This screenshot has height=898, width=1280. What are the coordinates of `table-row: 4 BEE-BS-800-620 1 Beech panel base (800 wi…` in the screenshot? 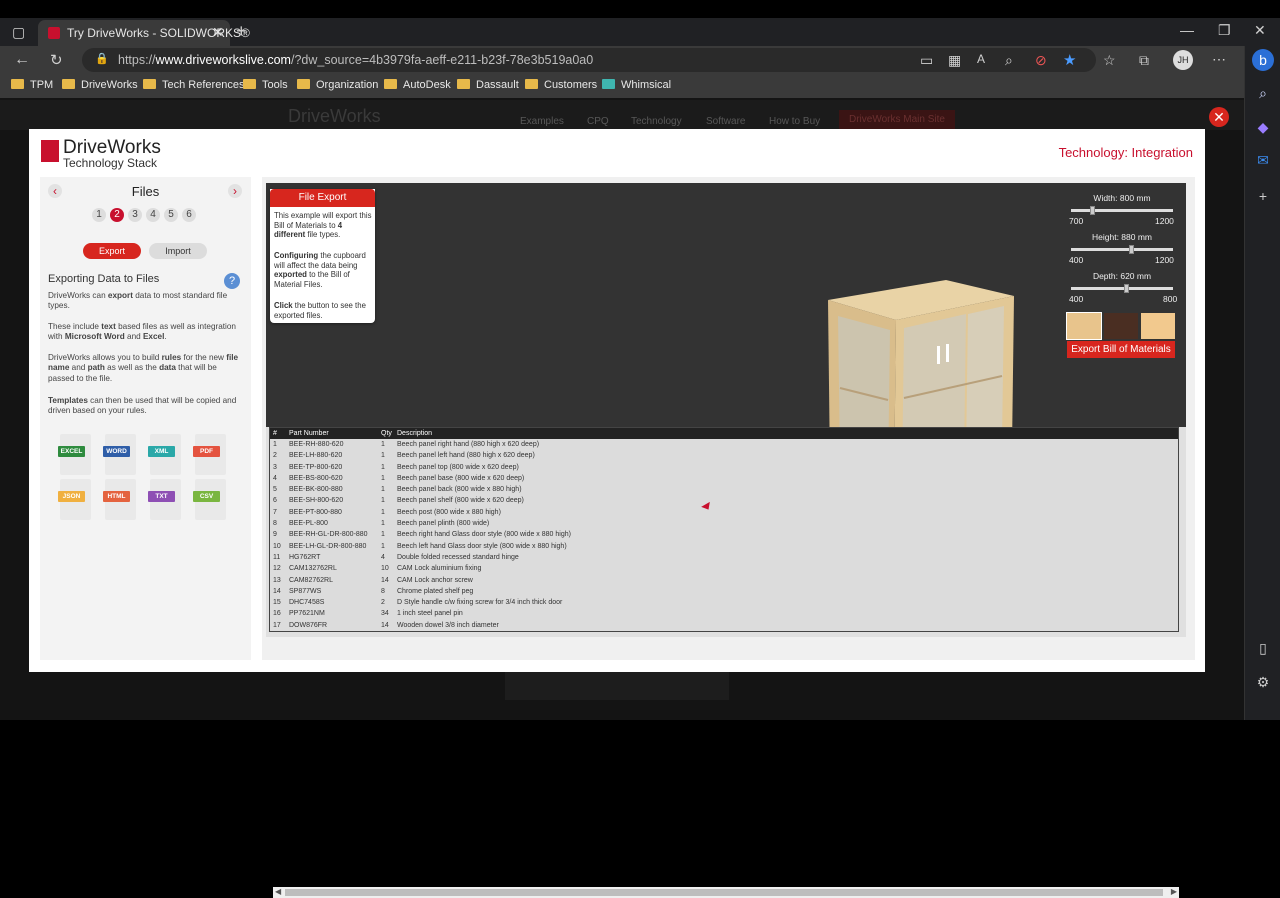 It's located at (724, 478).